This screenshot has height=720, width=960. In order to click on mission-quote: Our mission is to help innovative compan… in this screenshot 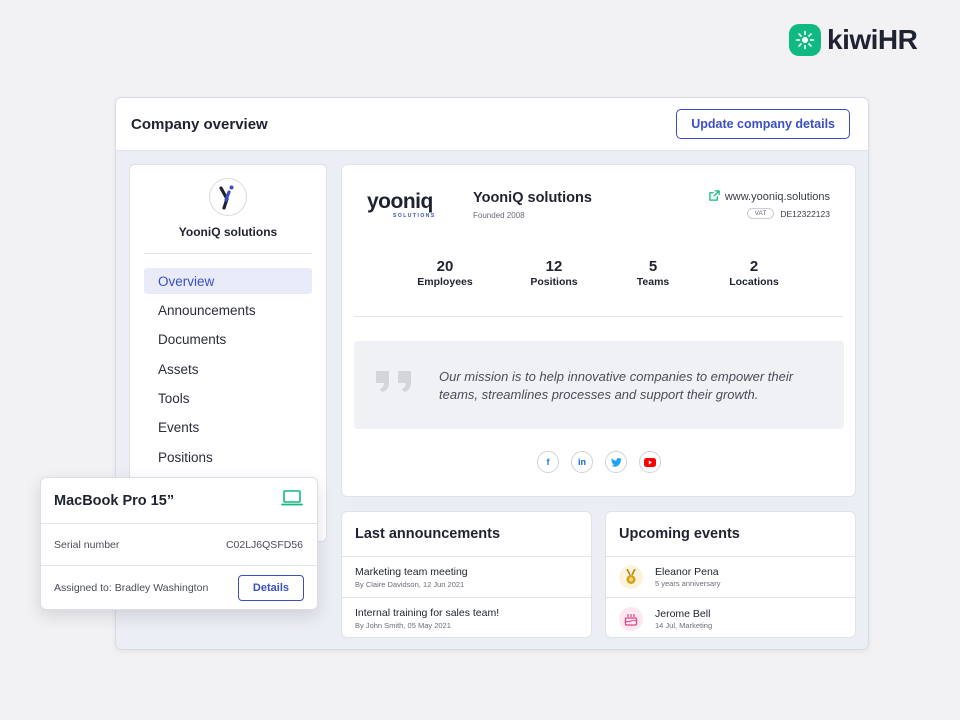, I will do `click(599, 385)`.